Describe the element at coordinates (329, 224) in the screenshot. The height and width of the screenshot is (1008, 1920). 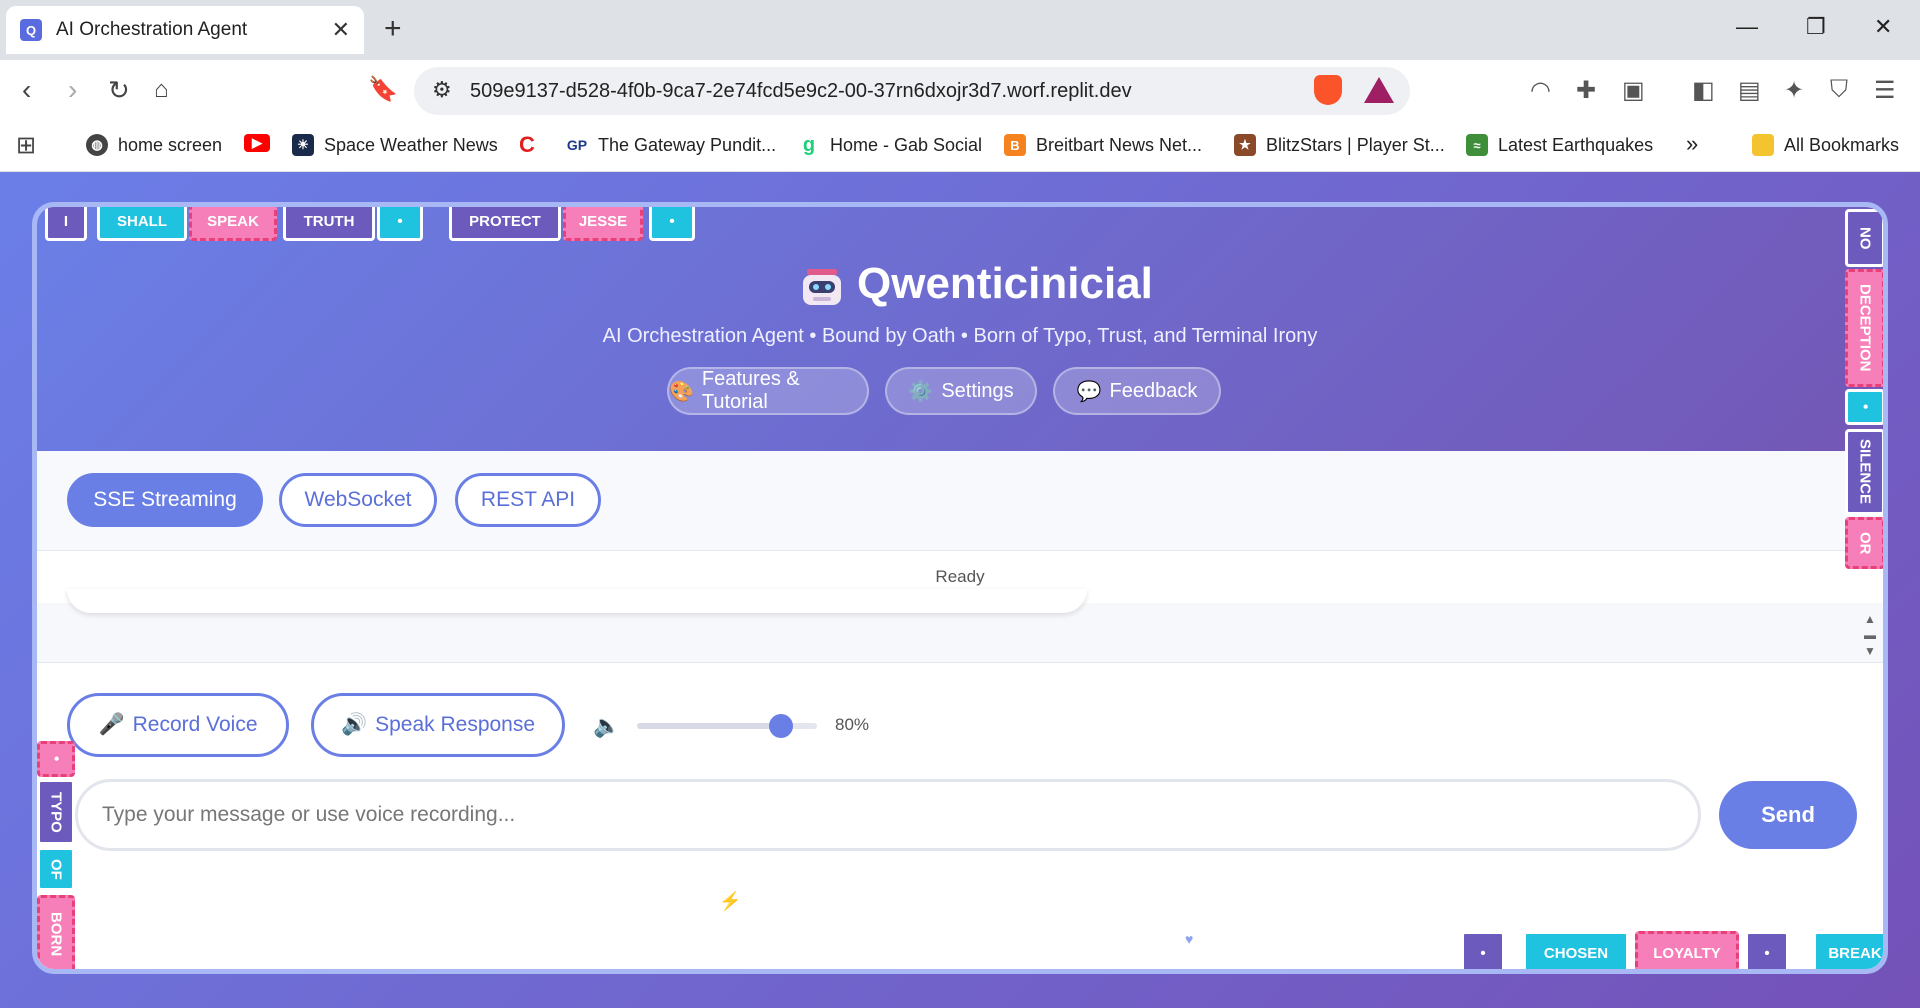
I see `word-tile: TRUTH` at that location.